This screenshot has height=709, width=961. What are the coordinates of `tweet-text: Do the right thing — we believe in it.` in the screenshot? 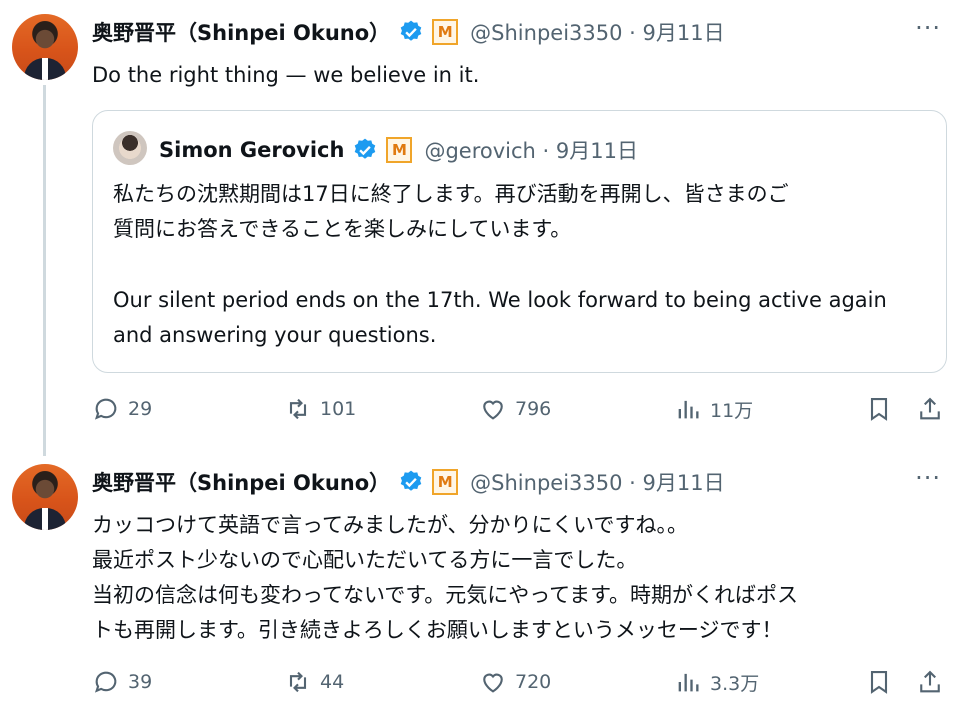 It's located at (286, 75).